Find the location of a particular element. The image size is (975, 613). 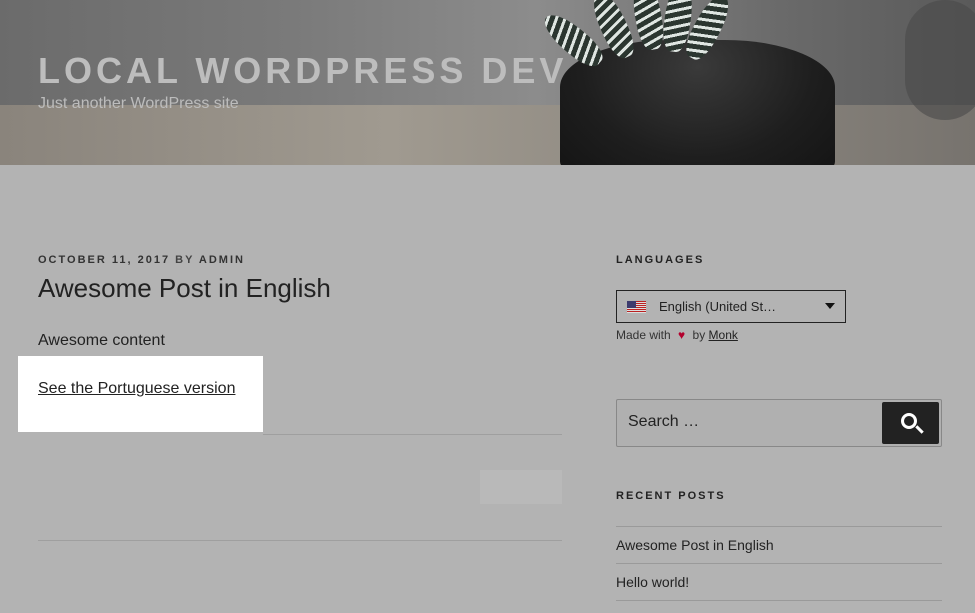

site-title: LOCAL WORDPRESS DEV is located at coordinates (302, 71).